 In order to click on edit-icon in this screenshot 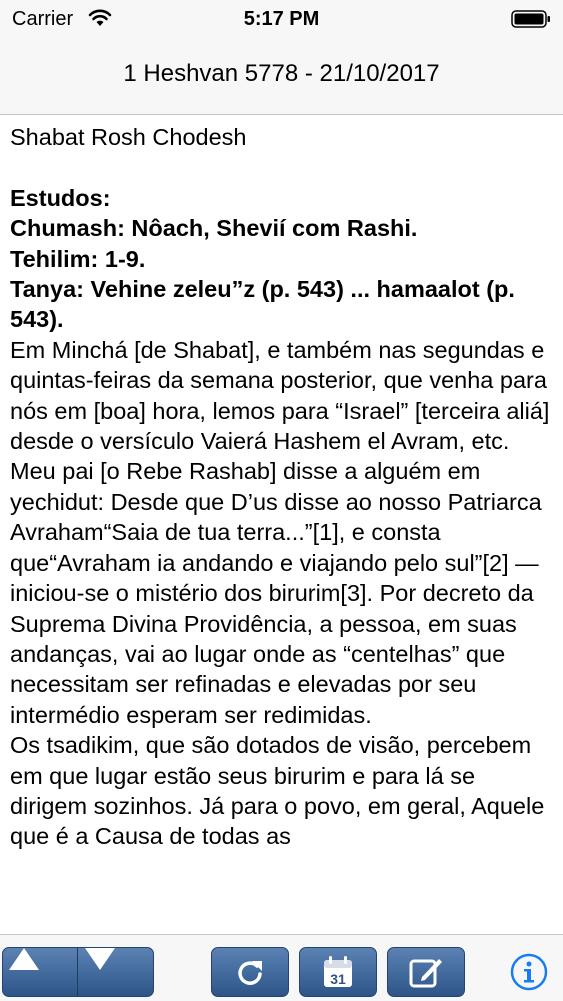, I will do `click(425, 973)`.